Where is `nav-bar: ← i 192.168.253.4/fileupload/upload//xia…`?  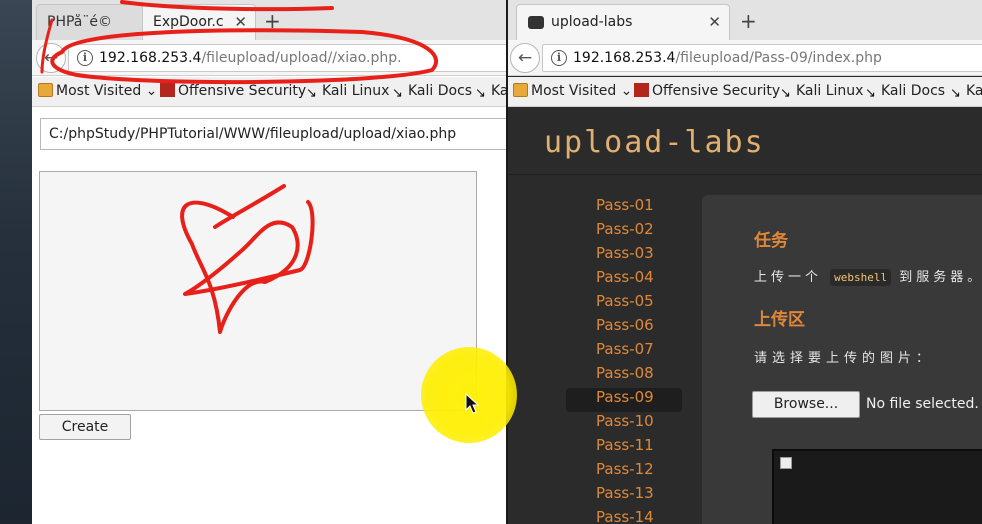
nav-bar: ← i 192.168.253.4/fileupload/upload//xia… is located at coordinates (269, 58).